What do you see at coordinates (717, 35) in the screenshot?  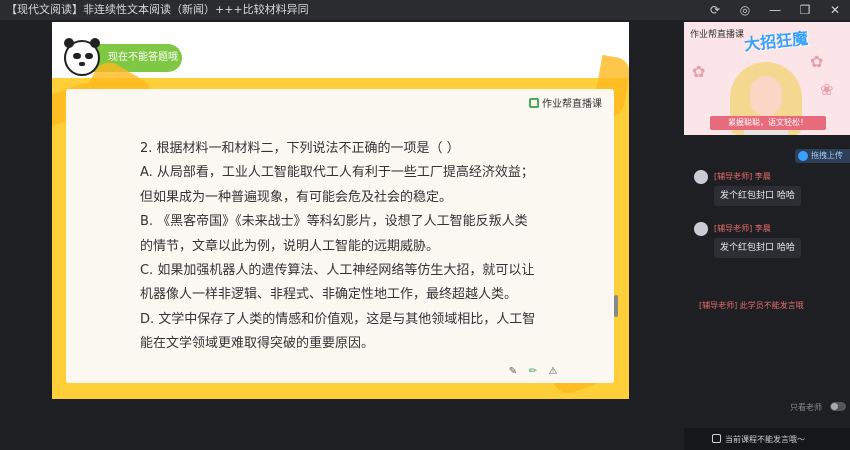 I see `video-brand: 作业帮直播课` at bounding box center [717, 35].